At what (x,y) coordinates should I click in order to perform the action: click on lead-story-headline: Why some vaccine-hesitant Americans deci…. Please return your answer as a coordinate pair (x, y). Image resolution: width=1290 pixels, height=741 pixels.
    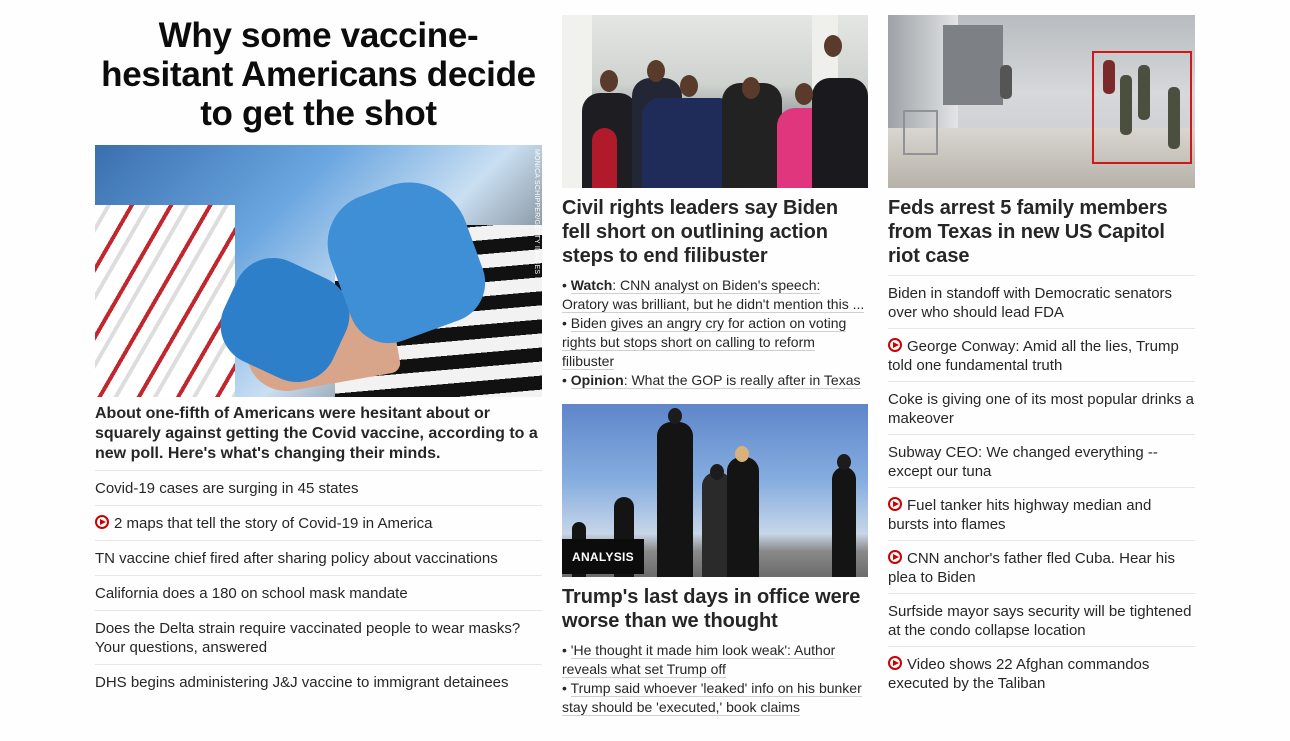
    Looking at the image, I should click on (318, 74).